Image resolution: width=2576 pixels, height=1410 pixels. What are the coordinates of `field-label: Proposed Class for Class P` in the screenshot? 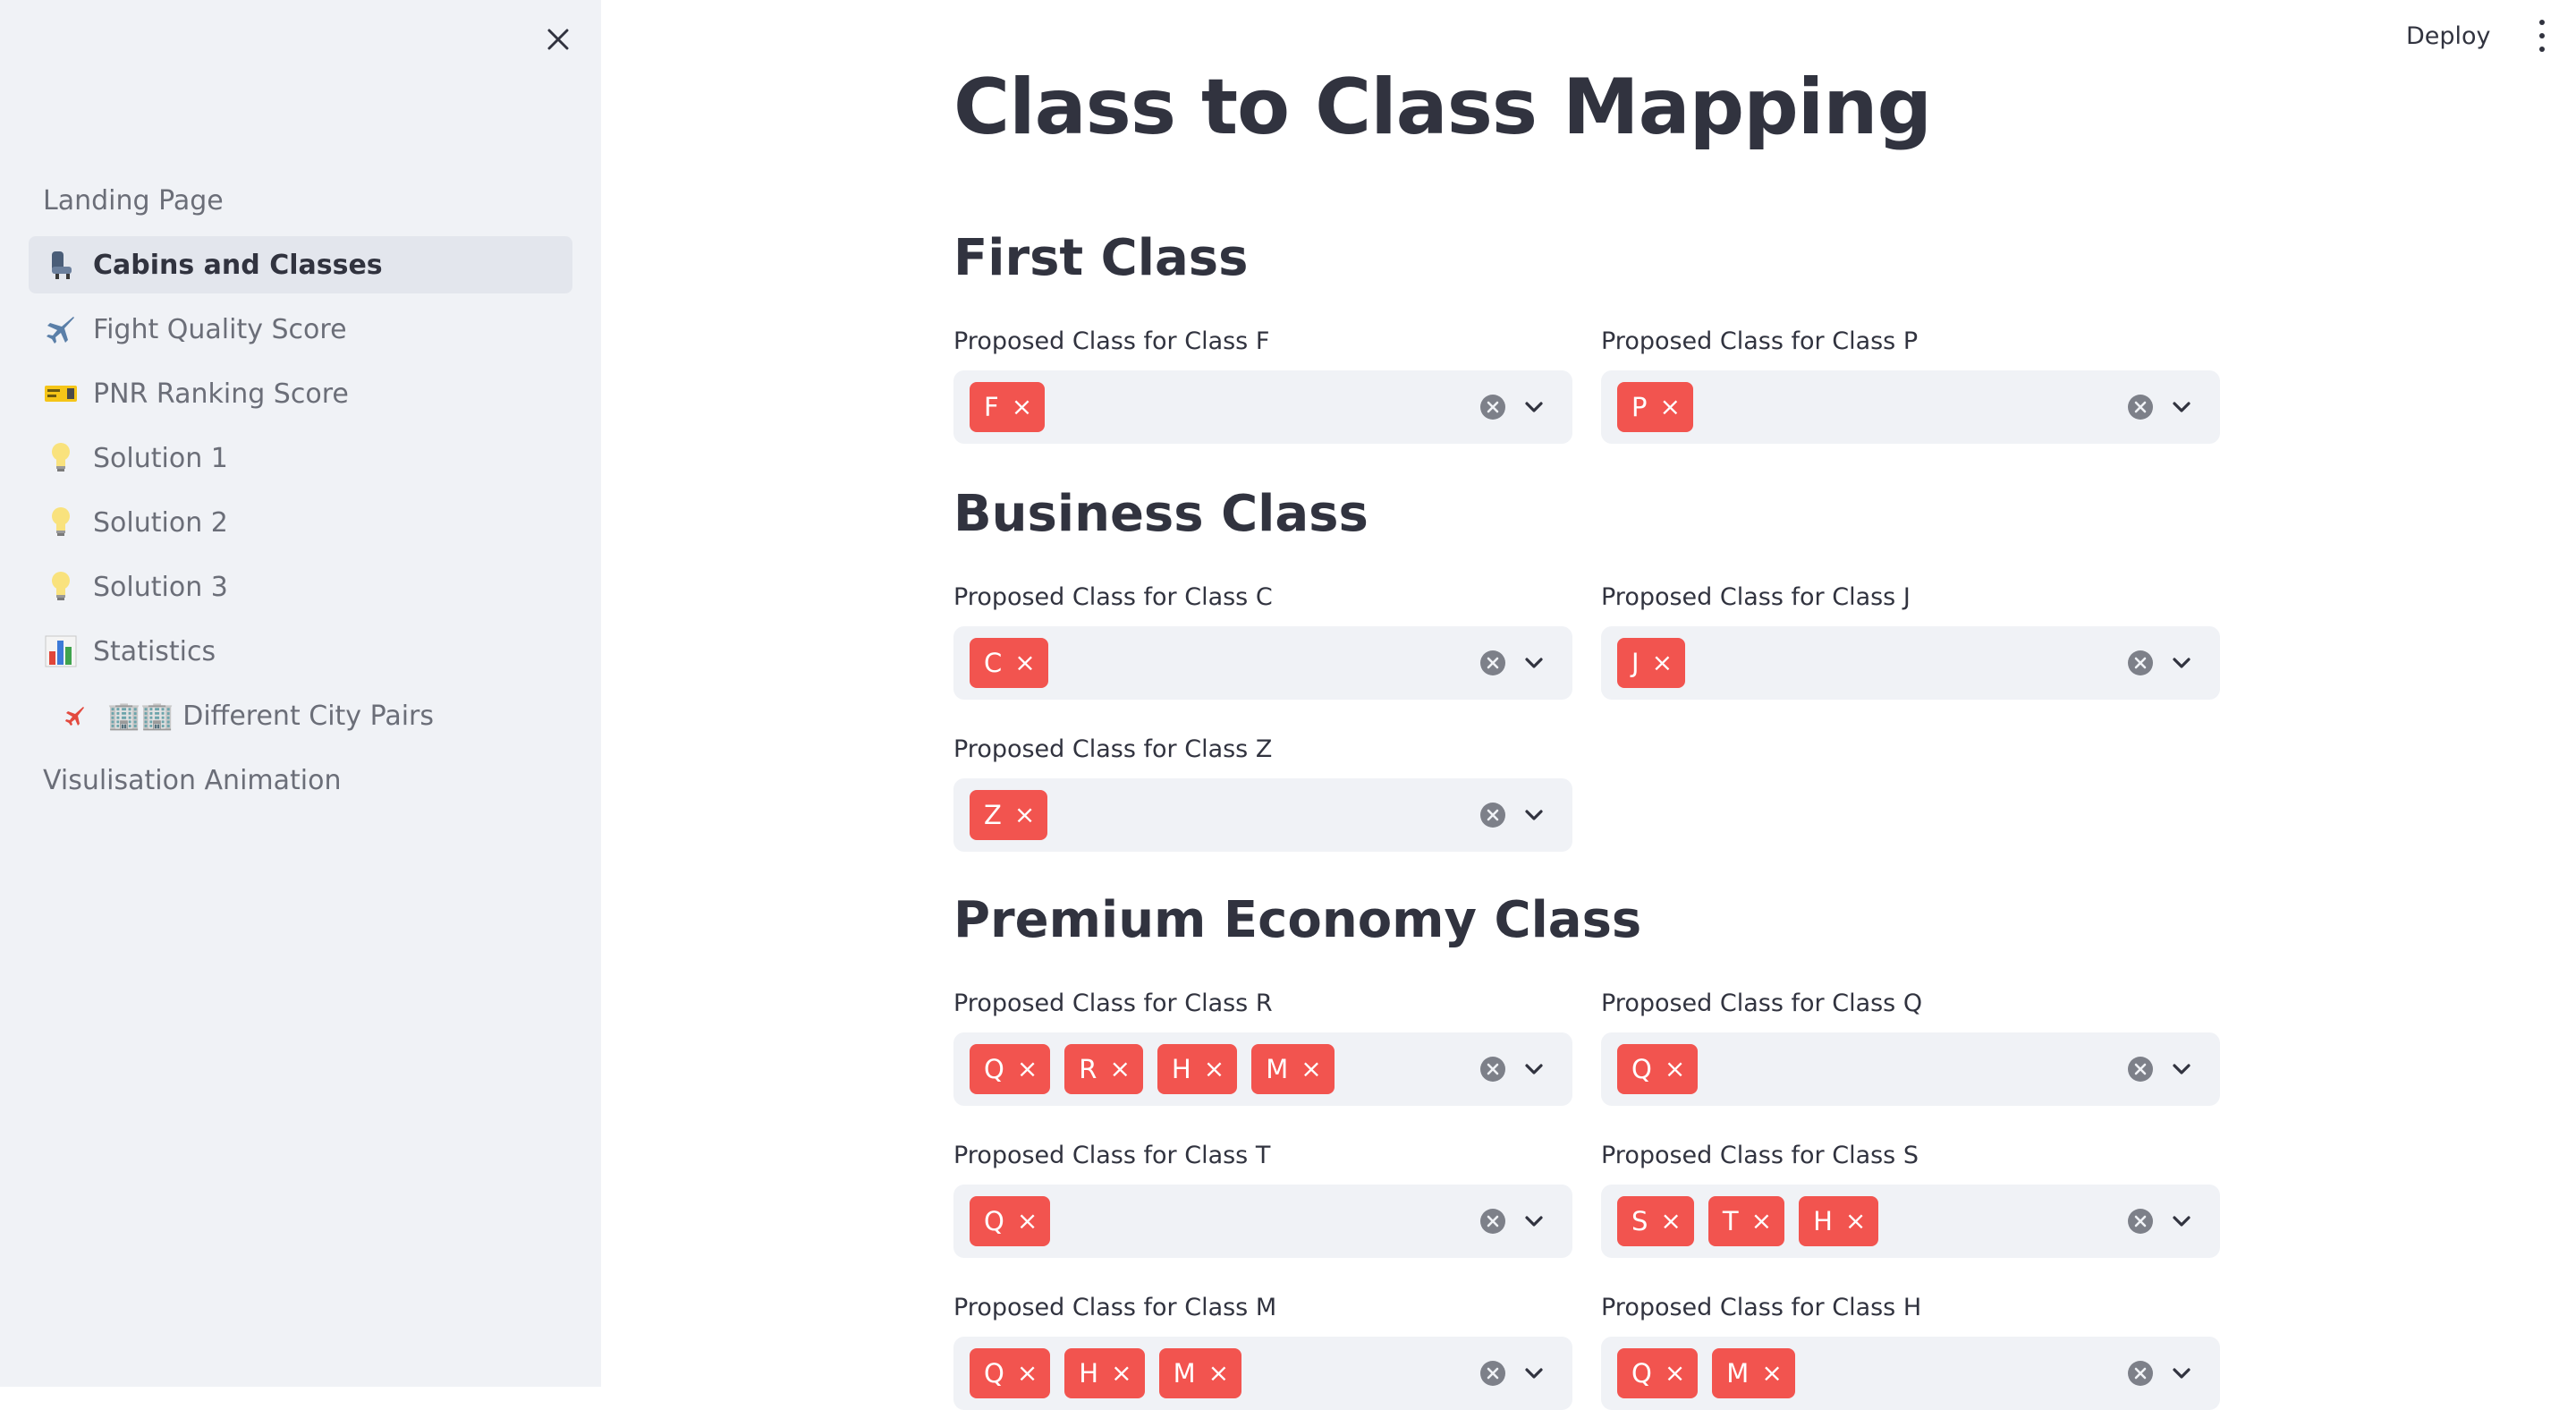 It's located at (1760, 341).